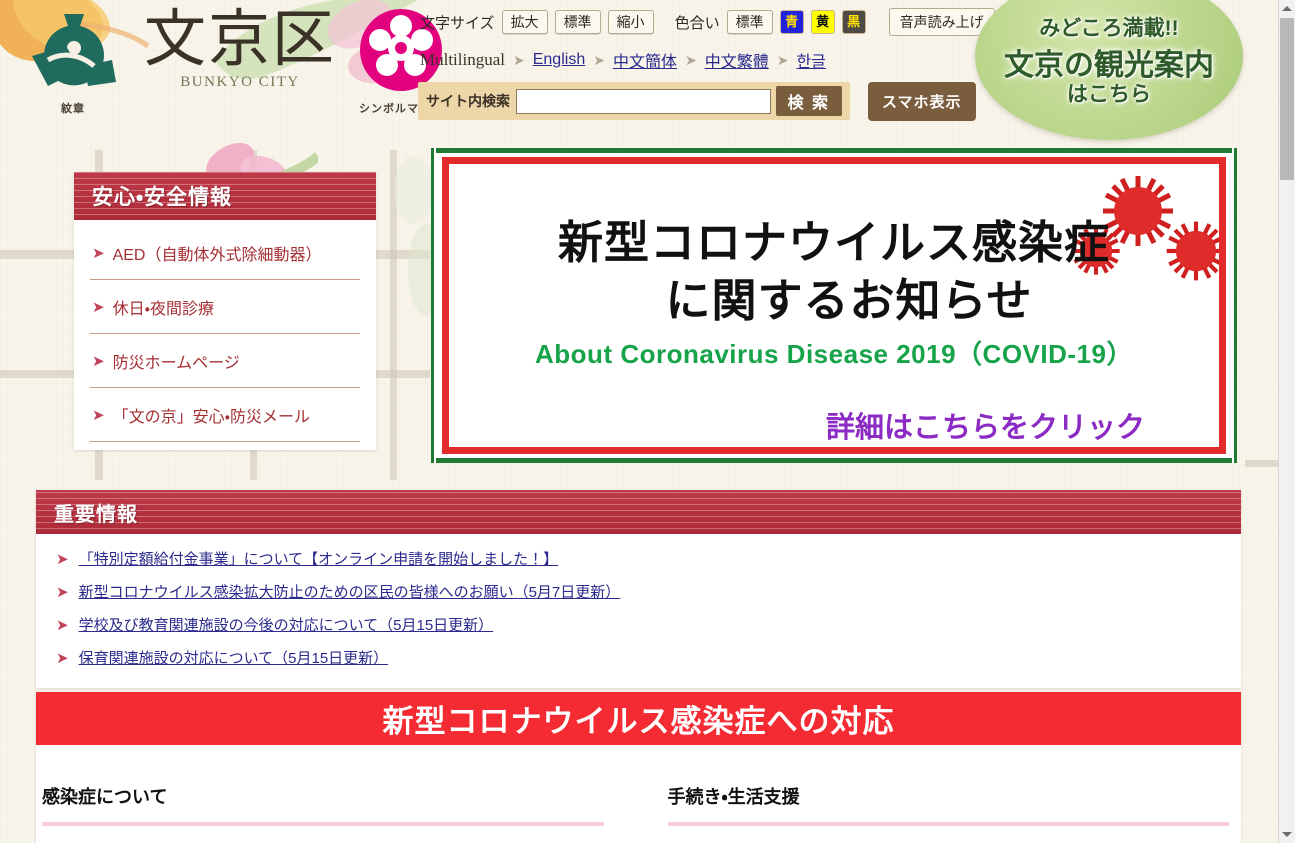  What do you see at coordinates (822, 22) in the screenshot?
I see `color-yellow-button: 黄` at bounding box center [822, 22].